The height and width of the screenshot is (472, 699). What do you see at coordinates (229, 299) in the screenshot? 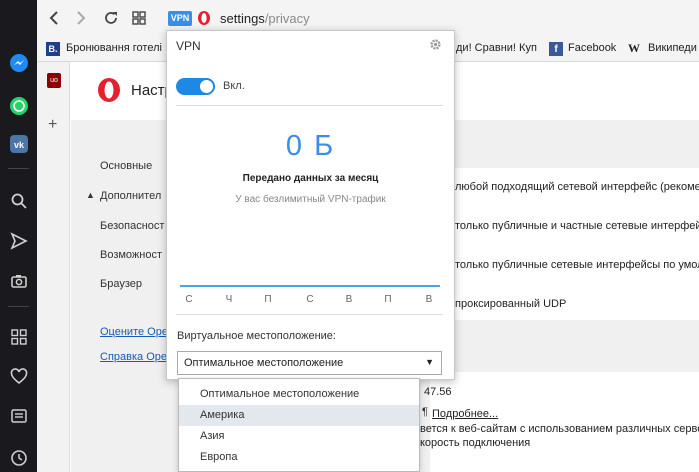
I see `day-label: Ч` at bounding box center [229, 299].